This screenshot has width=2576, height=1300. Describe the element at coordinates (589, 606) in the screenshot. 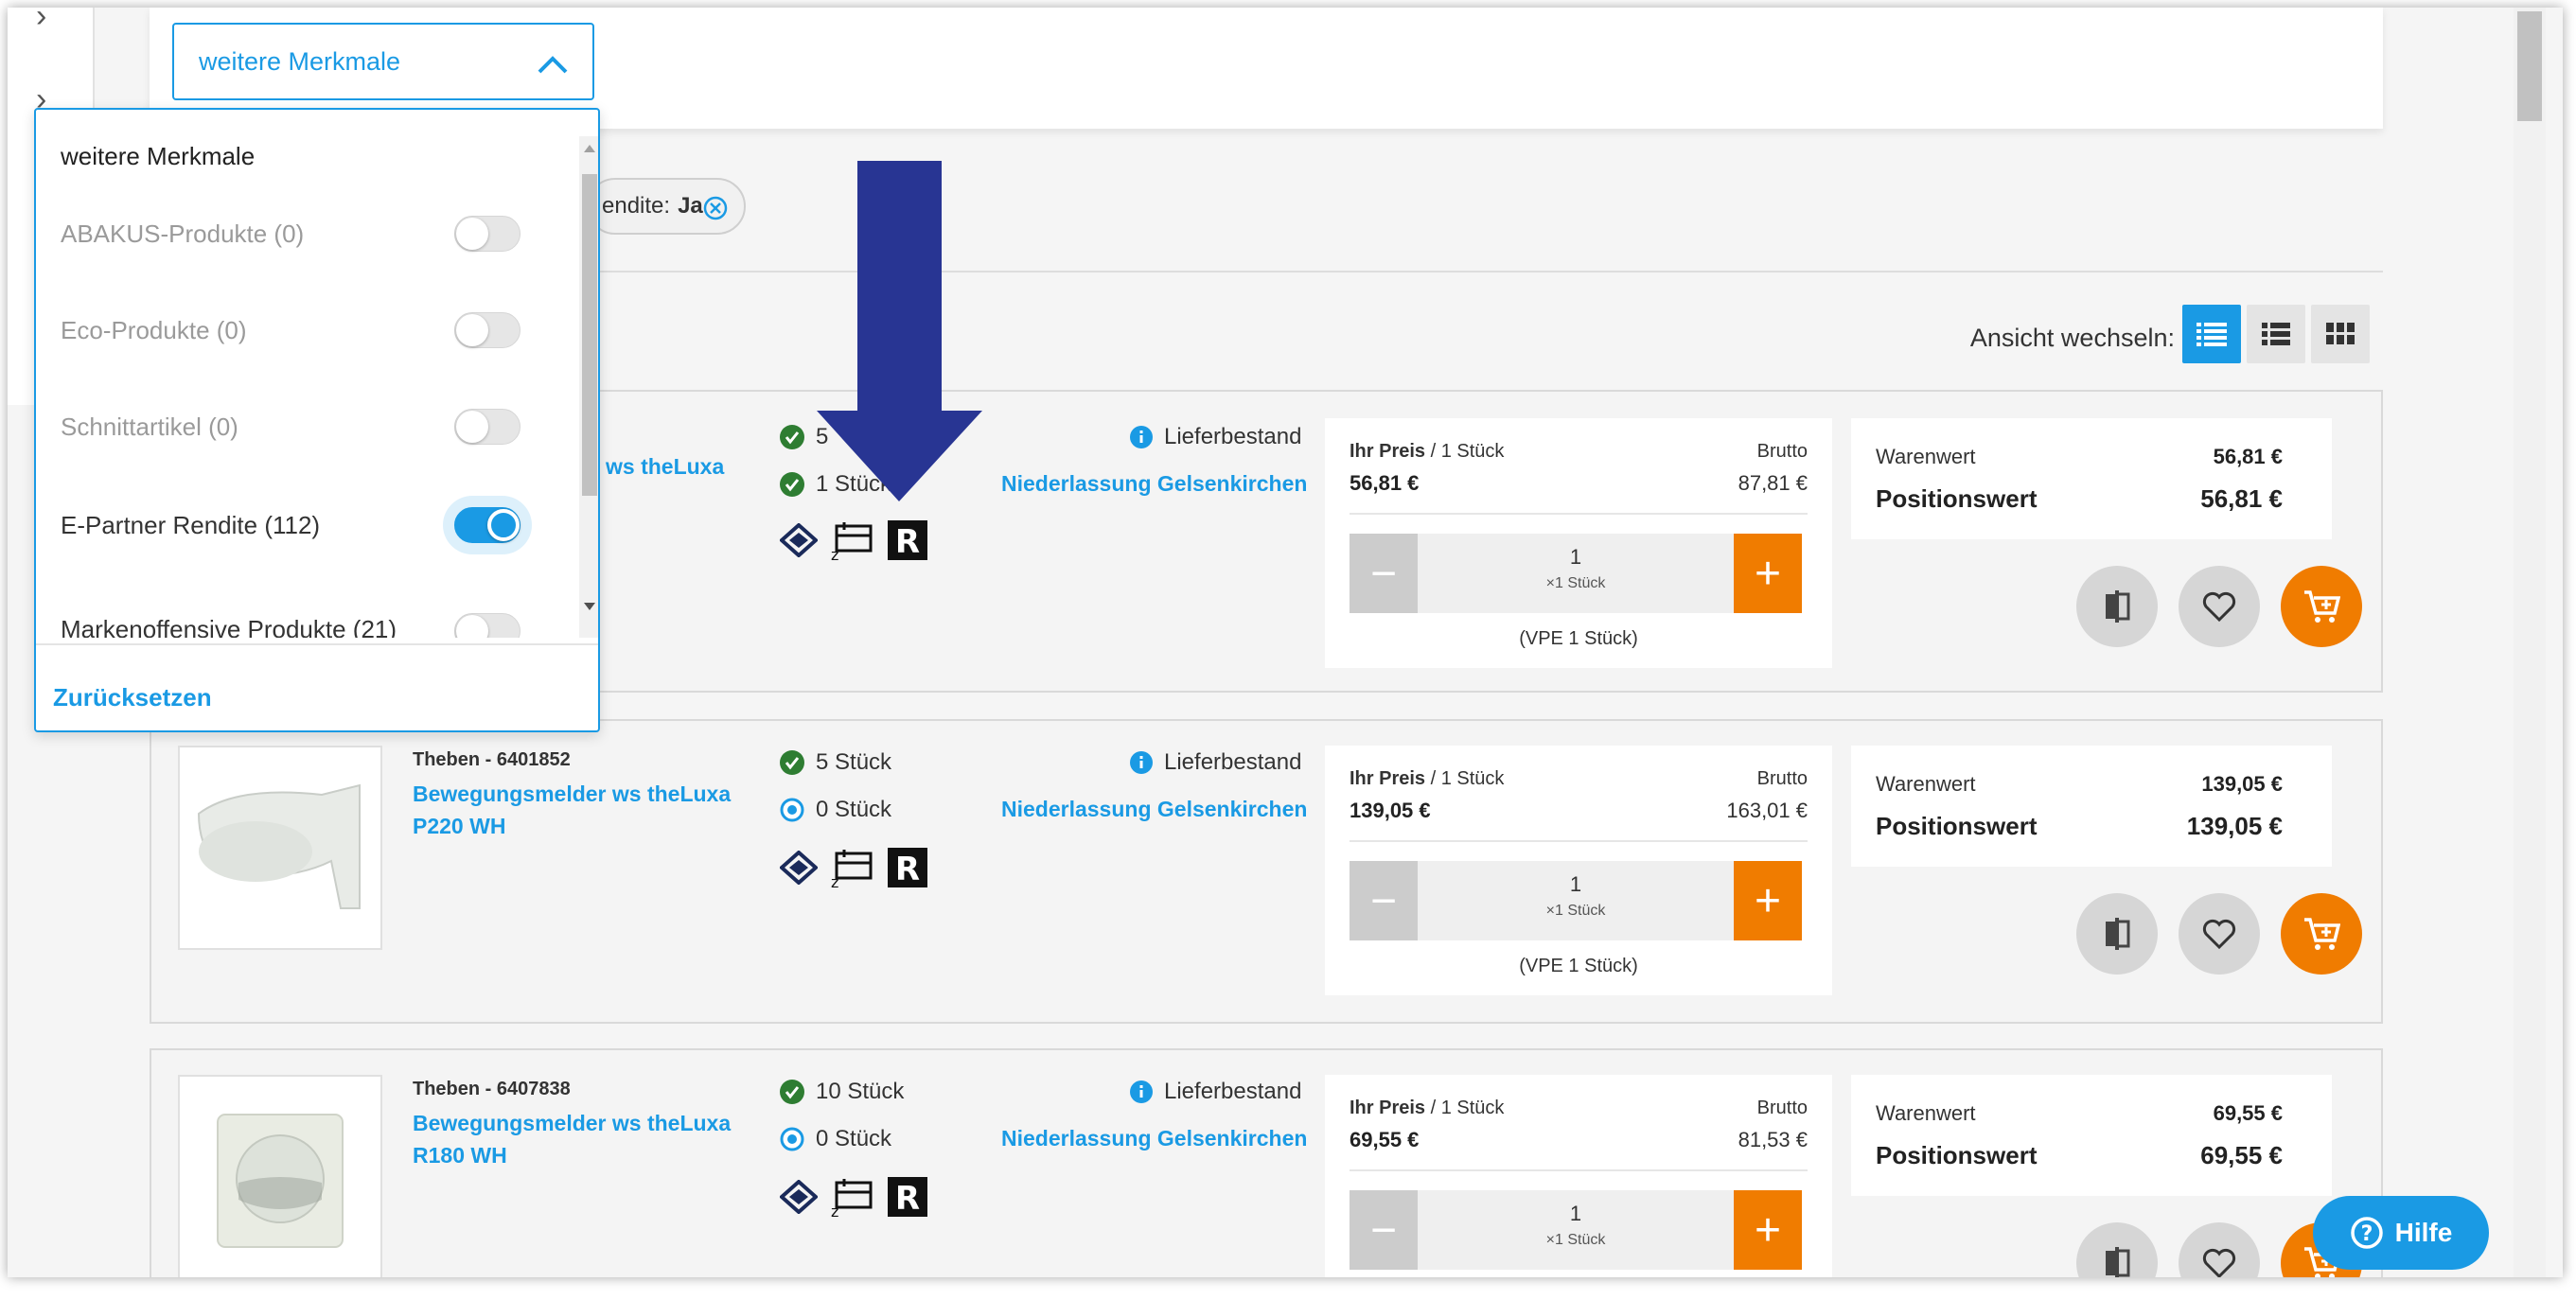

I see `scroll-down-icon` at that location.